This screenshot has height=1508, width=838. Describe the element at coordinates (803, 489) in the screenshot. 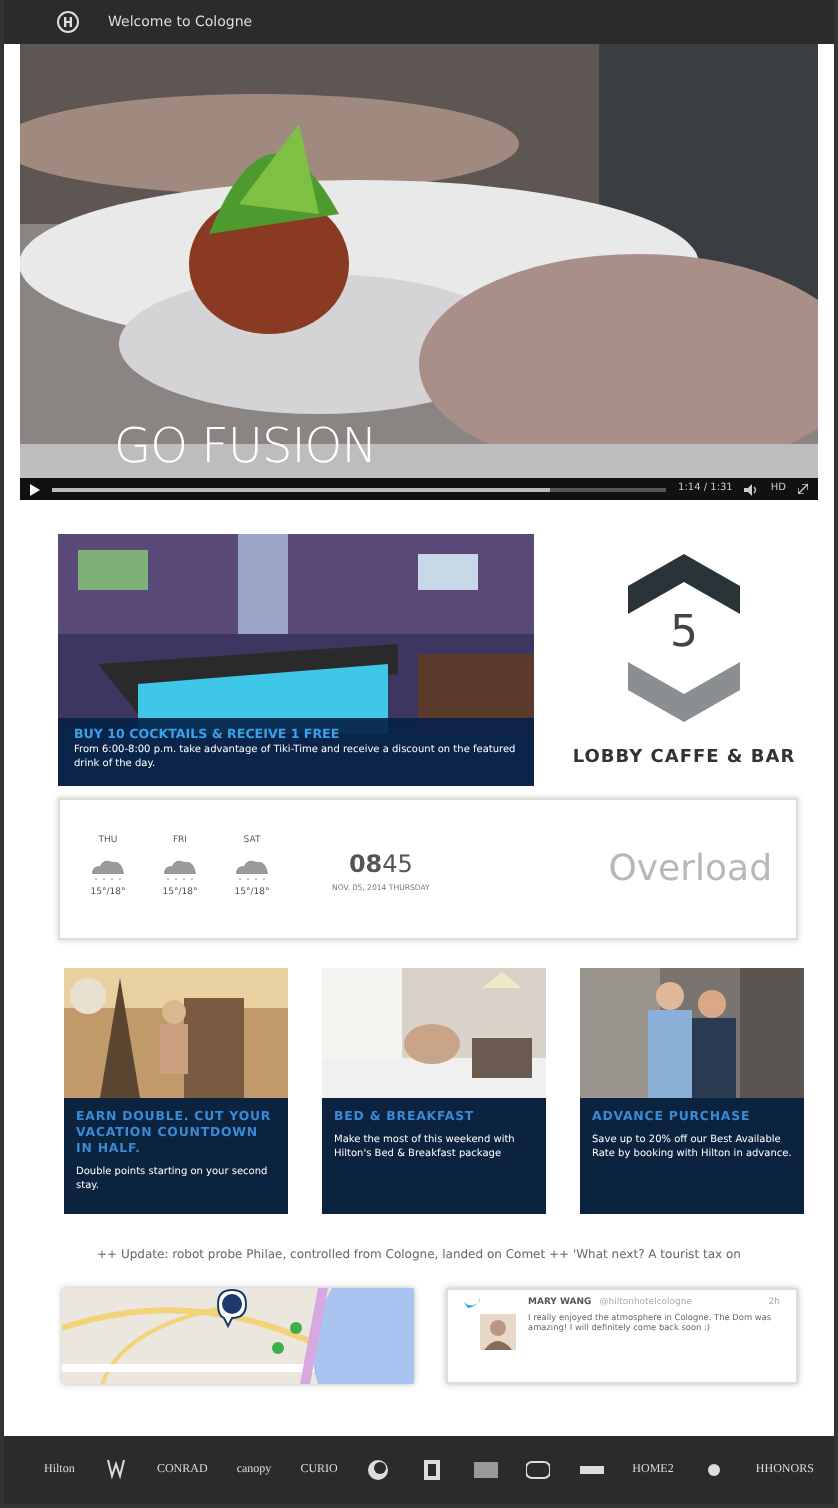

I see `fullscreen-icon` at that location.